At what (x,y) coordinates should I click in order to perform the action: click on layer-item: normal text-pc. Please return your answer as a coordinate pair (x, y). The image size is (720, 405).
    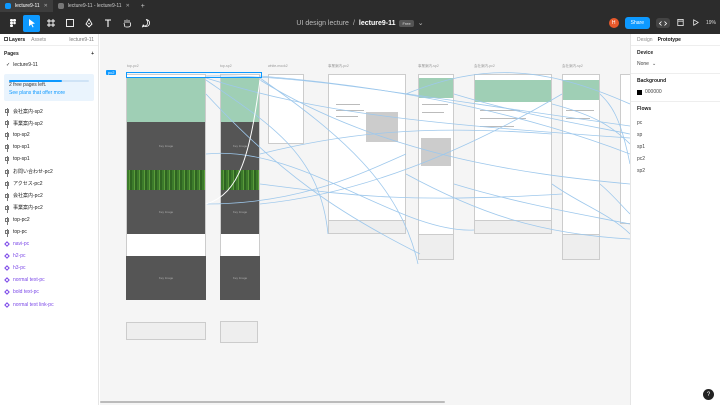
    Looking at the image, I should click on (49, 280).